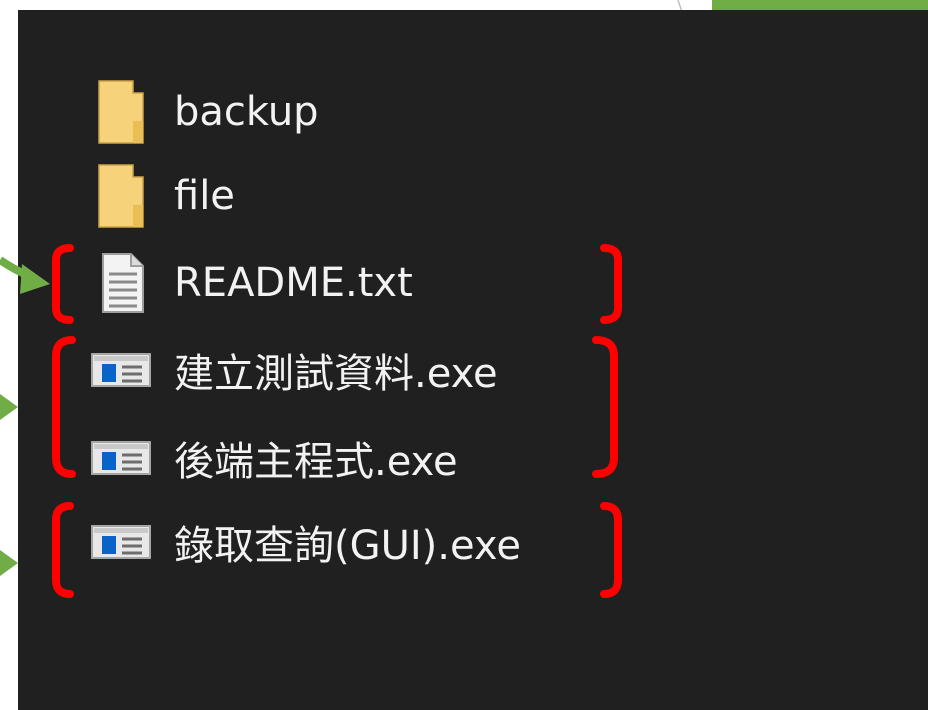  What do you see at coordinates (63, 550) in the screenshot?
I see `left-bracket-gui-exe` at bounding box center [63, 550].